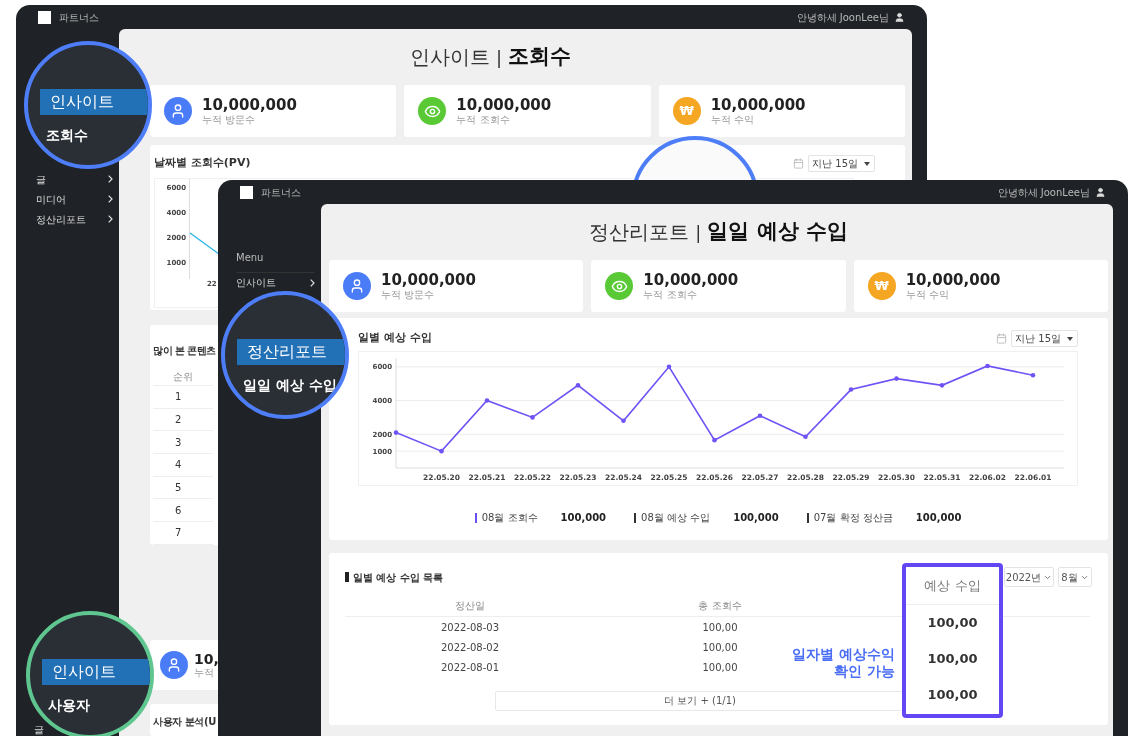 The height and width of the screenshot is (736, 1141). Describe the element at coordinates (639, 232) in the screenshot. I see `page-section-title: 정산리포트` at that location.